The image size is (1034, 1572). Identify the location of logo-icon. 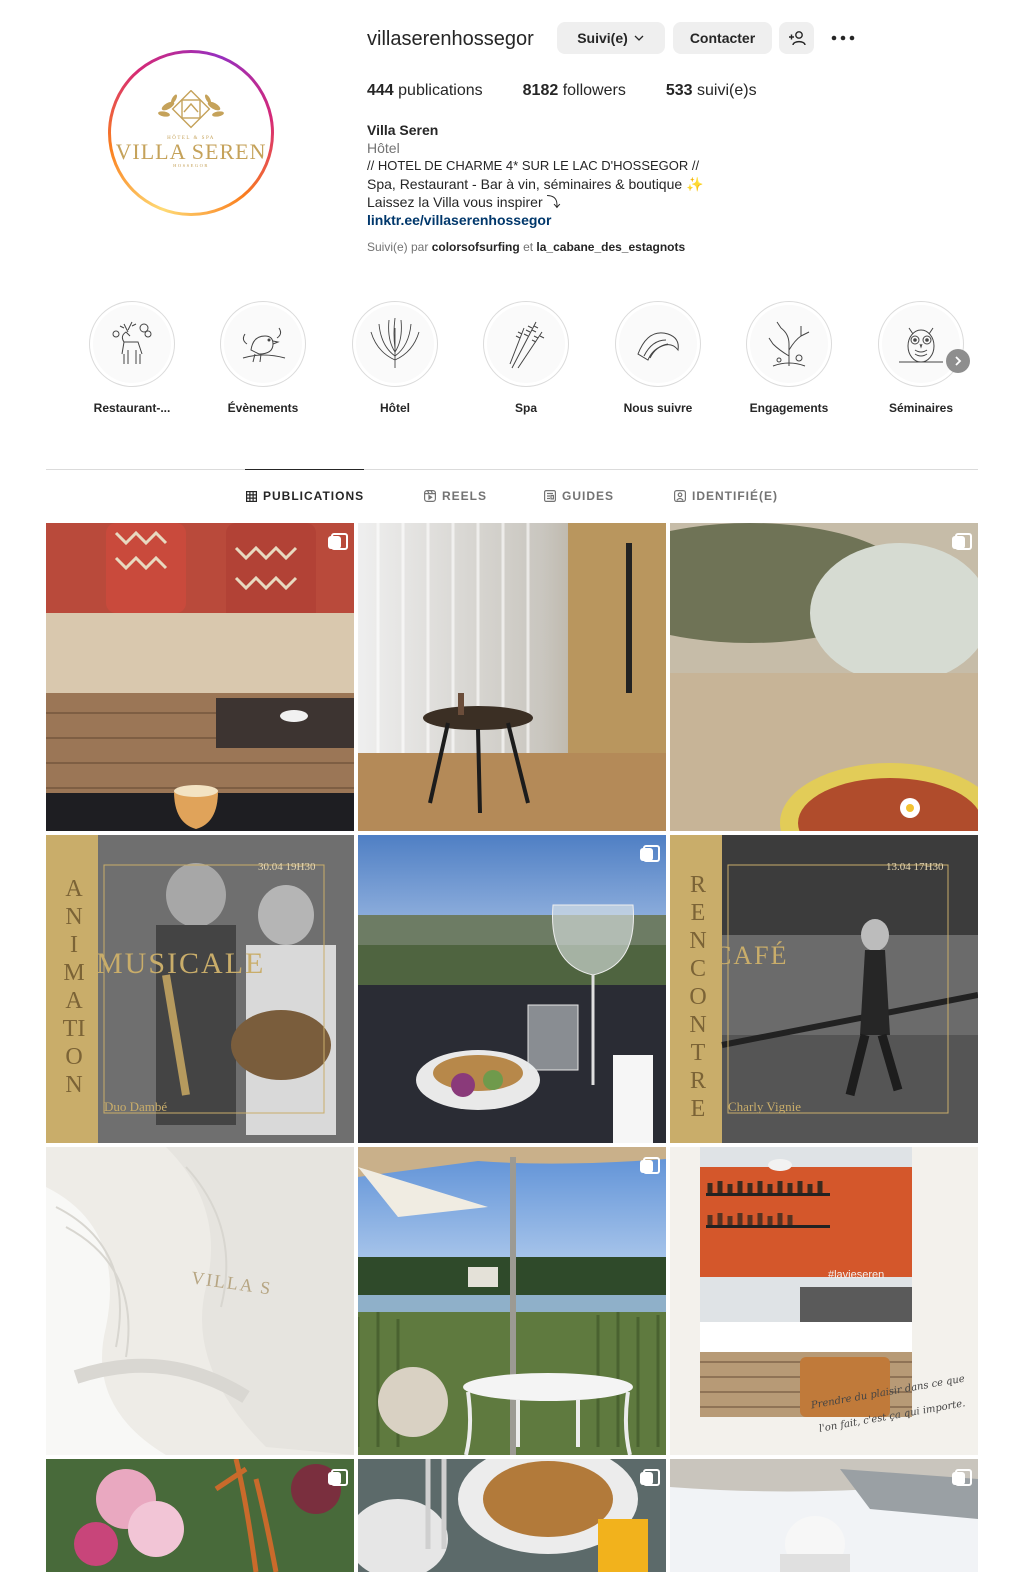
(191, 109).